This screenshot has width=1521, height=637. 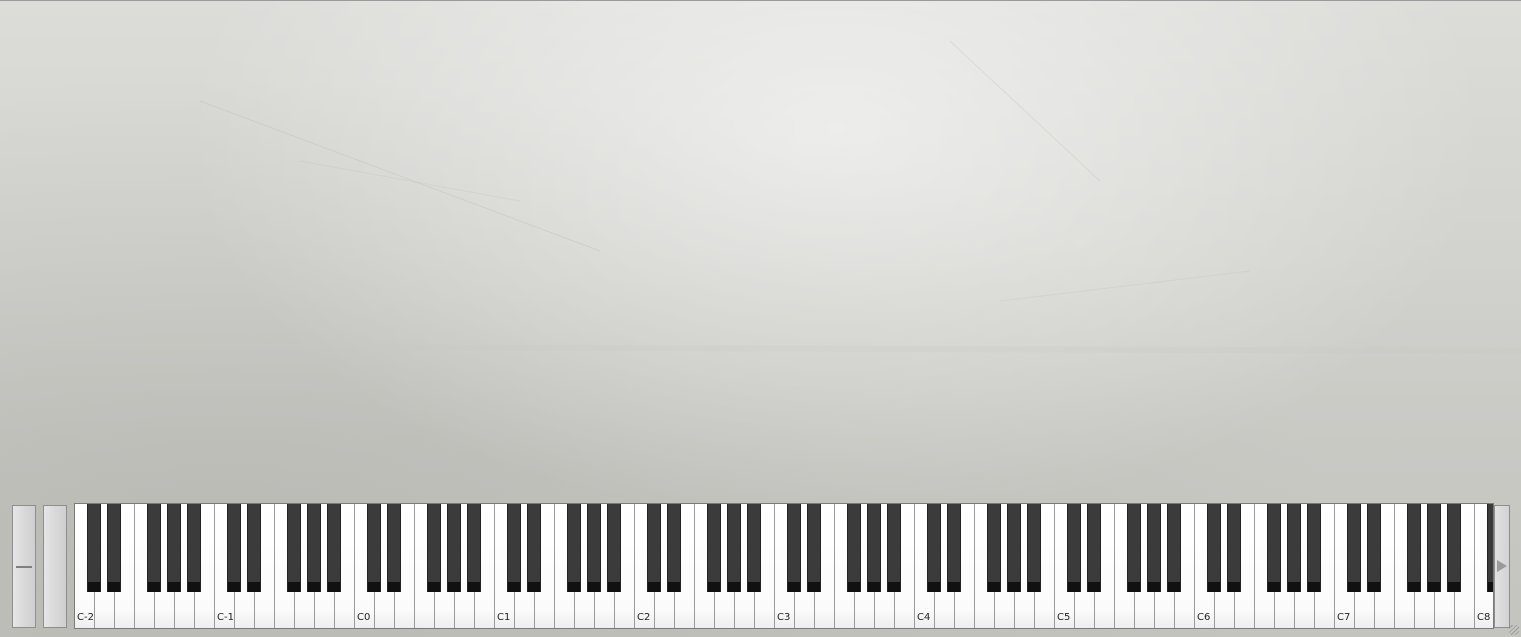 What do you see at coordinates (364, 617) in the screenshot?
I see `octave-label: C0` at bounding box center [364, 617].